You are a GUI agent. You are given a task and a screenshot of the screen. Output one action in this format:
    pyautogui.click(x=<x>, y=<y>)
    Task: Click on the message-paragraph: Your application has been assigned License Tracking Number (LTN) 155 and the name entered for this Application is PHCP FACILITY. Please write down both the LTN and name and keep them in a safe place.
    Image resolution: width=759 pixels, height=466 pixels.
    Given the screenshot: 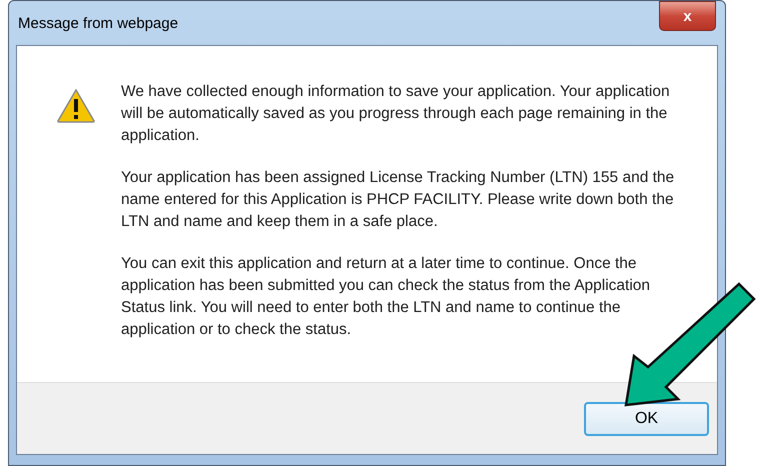 What is the action you would take?
    pyautogui.click(x=398, y=200)
    